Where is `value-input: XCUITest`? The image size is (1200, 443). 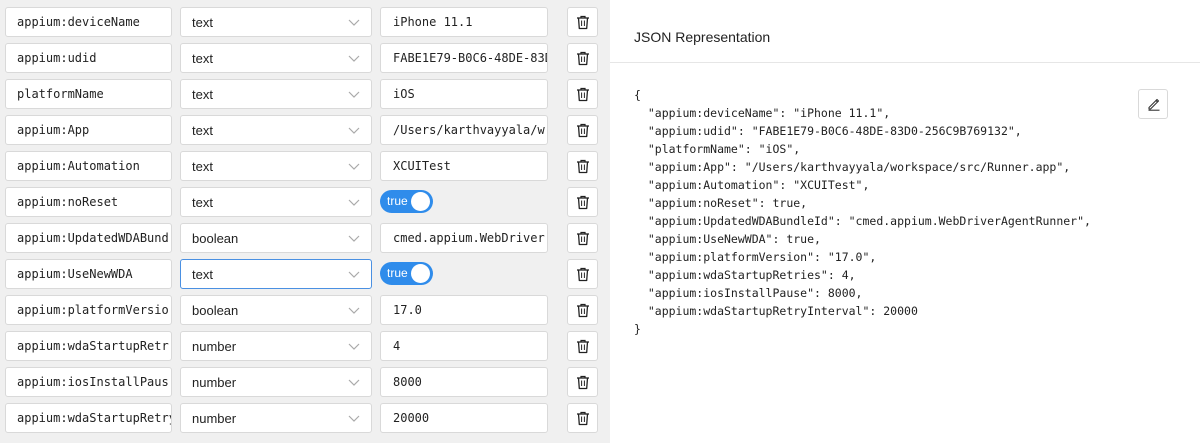 value-input: XCUITest is located at coordinates (464, 166).